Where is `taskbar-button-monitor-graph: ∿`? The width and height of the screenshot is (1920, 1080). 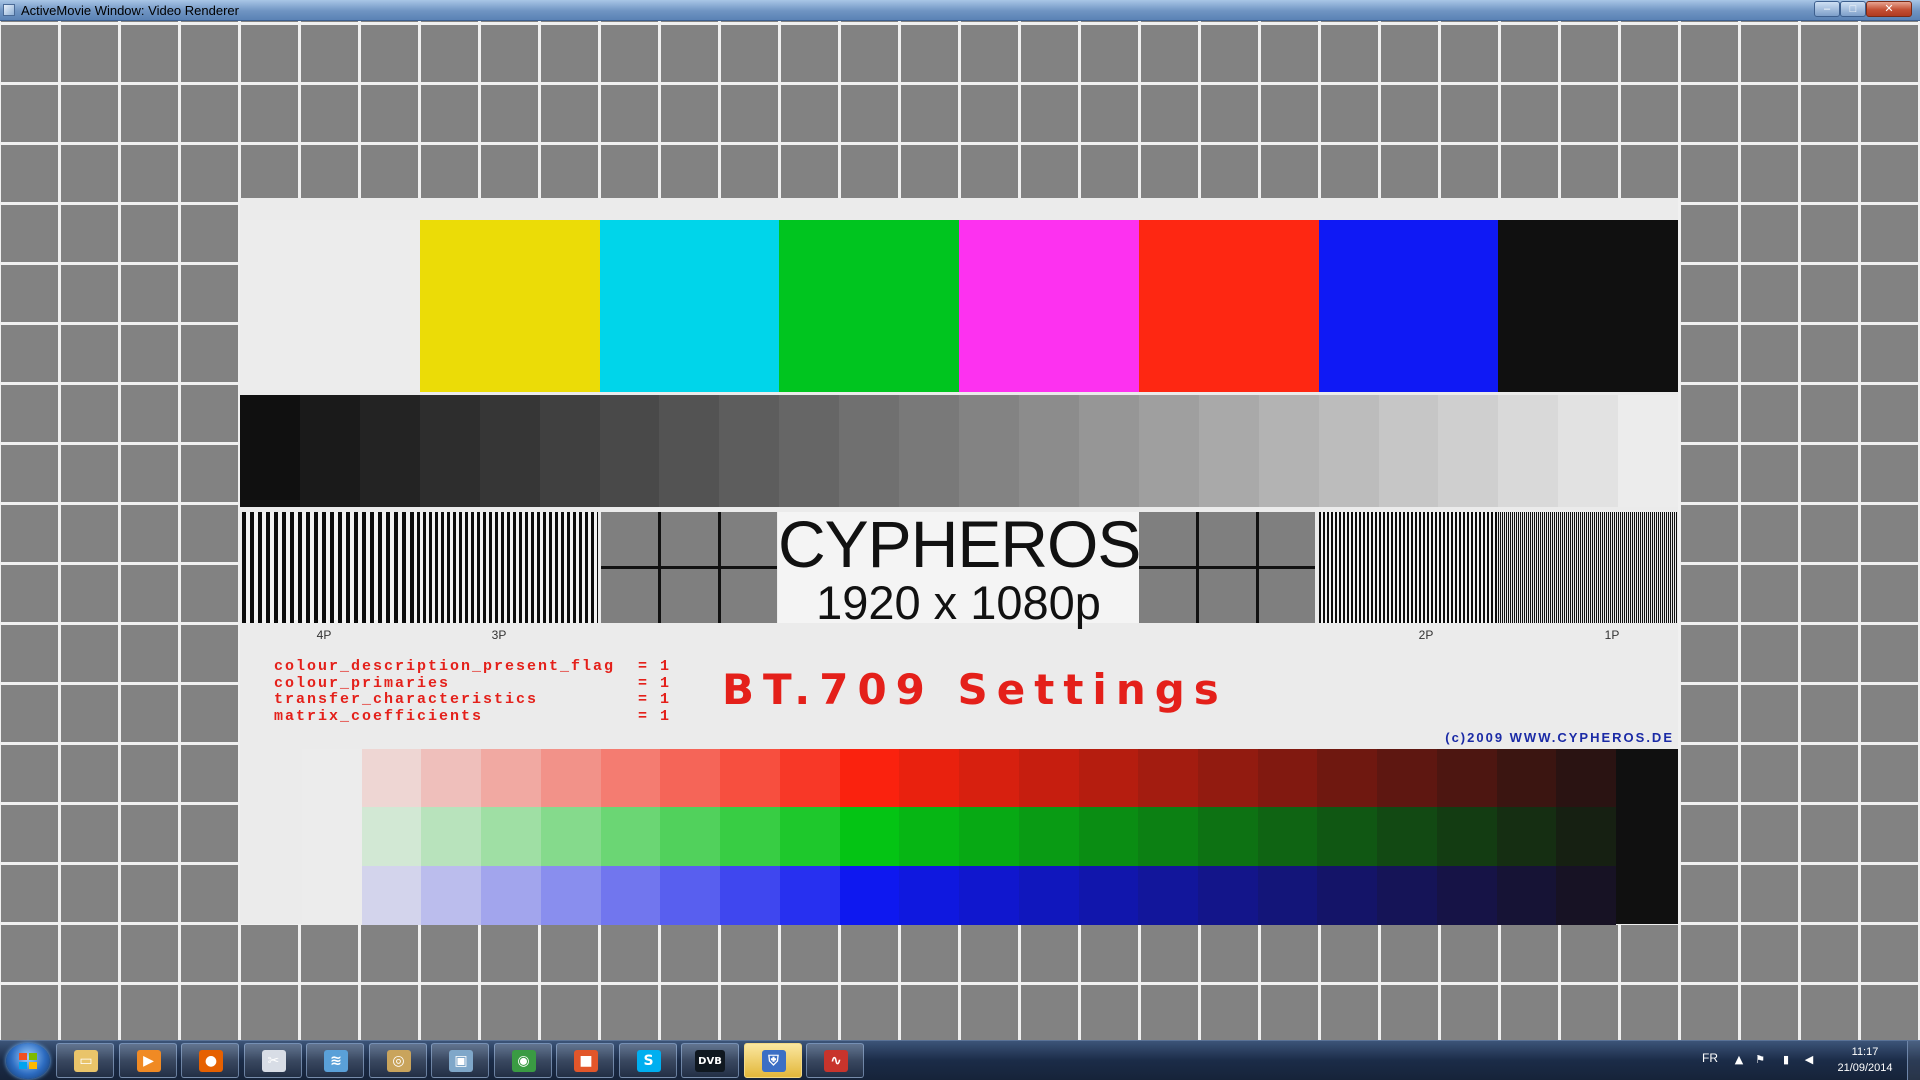
taskbar-button-monitor-graph: ∿ is located at coordinates (835, 1060).